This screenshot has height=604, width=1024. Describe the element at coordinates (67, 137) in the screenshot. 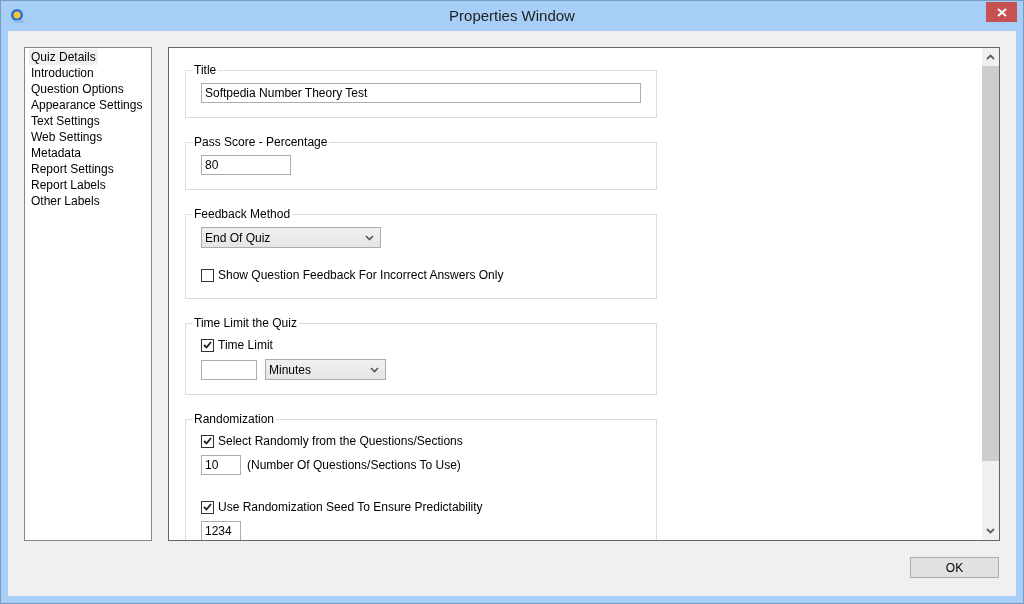

I see `sidebar-item: Web Settings` at that location.